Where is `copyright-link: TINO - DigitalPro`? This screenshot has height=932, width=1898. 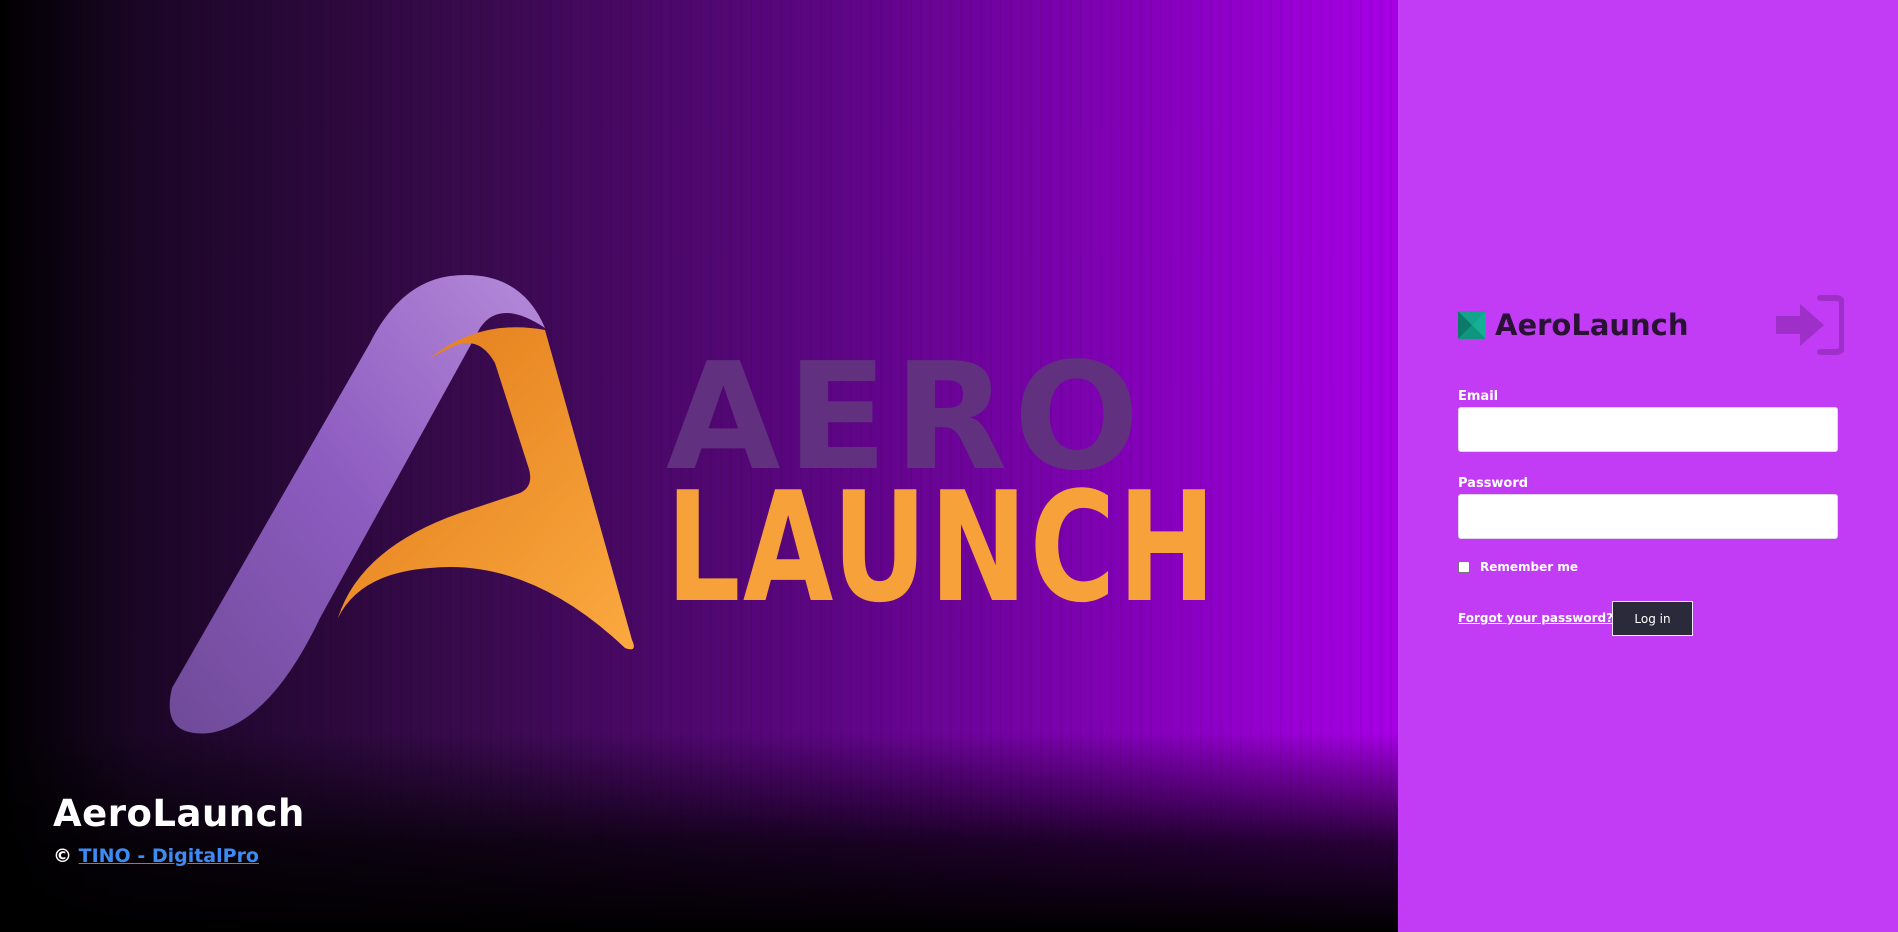 copyright-link: TINO - DigitalPro is located at coordinates (169, 856).